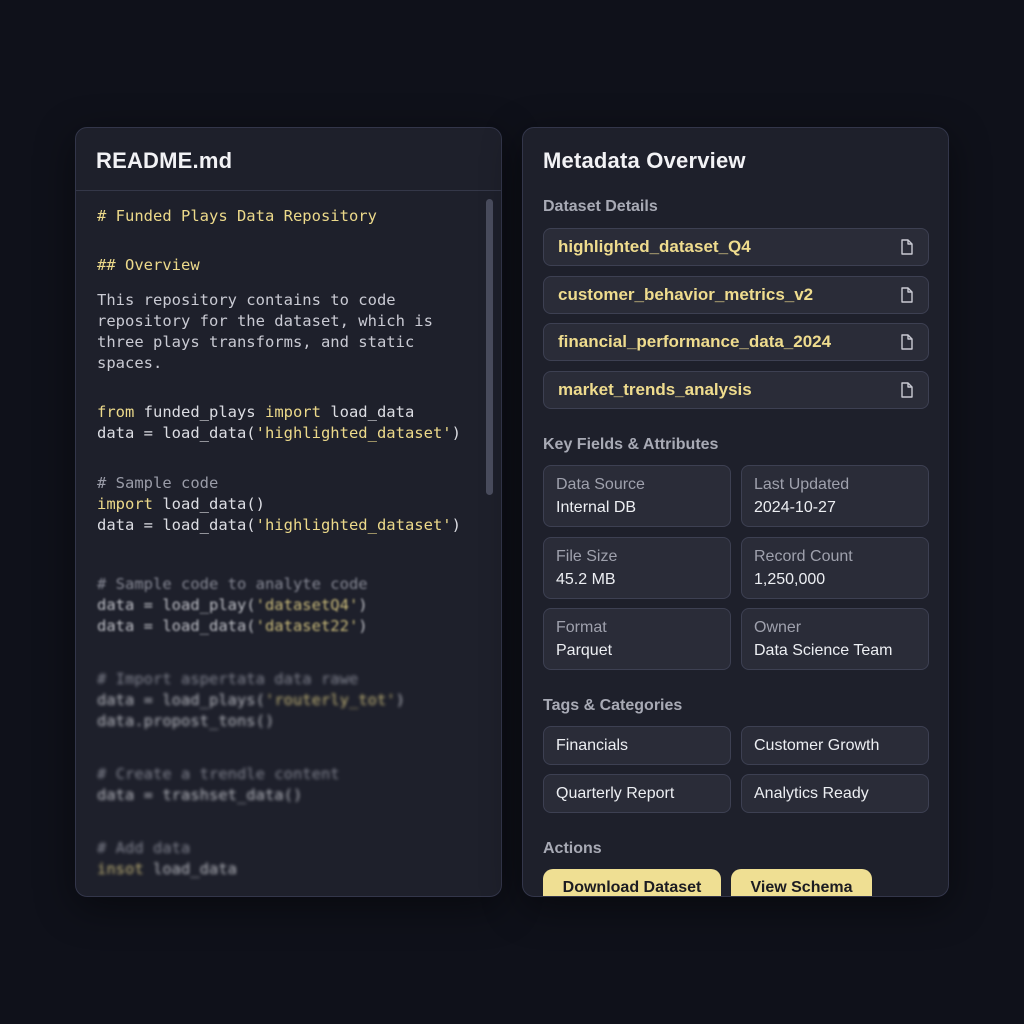 The image size is (1024, 1024). What do you see at coordinates (181, 504) in the screenshot?
I see `code-line: import load_data()` at bounding box center [181, 504].